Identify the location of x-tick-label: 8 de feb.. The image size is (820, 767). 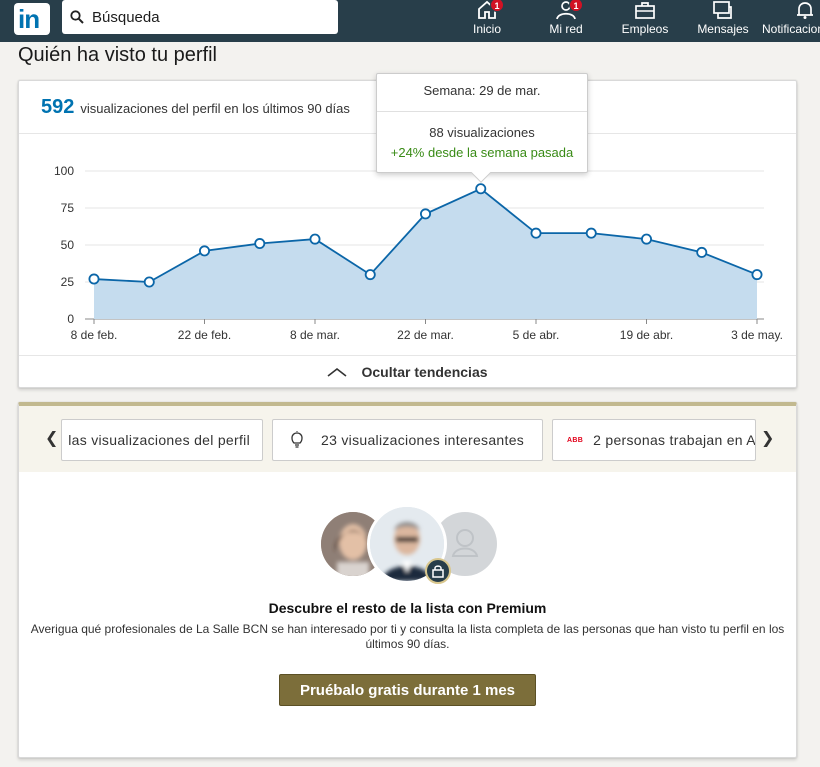
(94, 335).